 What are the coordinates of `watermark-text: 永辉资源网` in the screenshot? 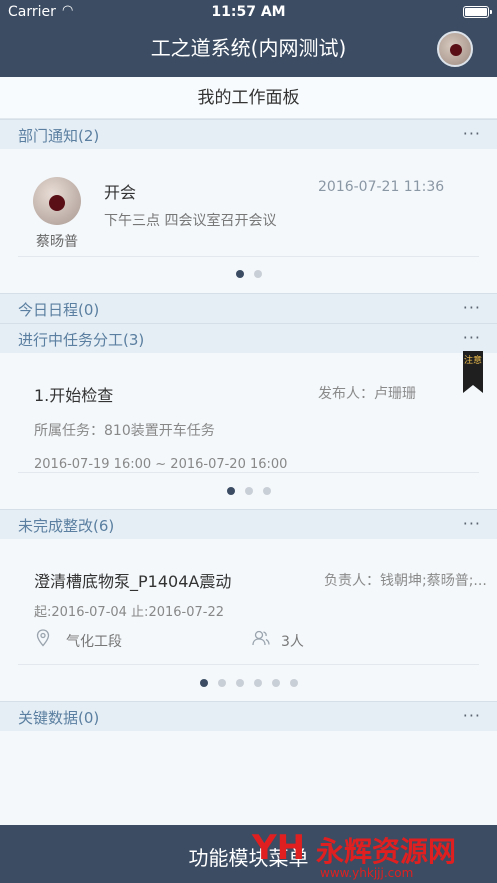 It's located at (386, 851).